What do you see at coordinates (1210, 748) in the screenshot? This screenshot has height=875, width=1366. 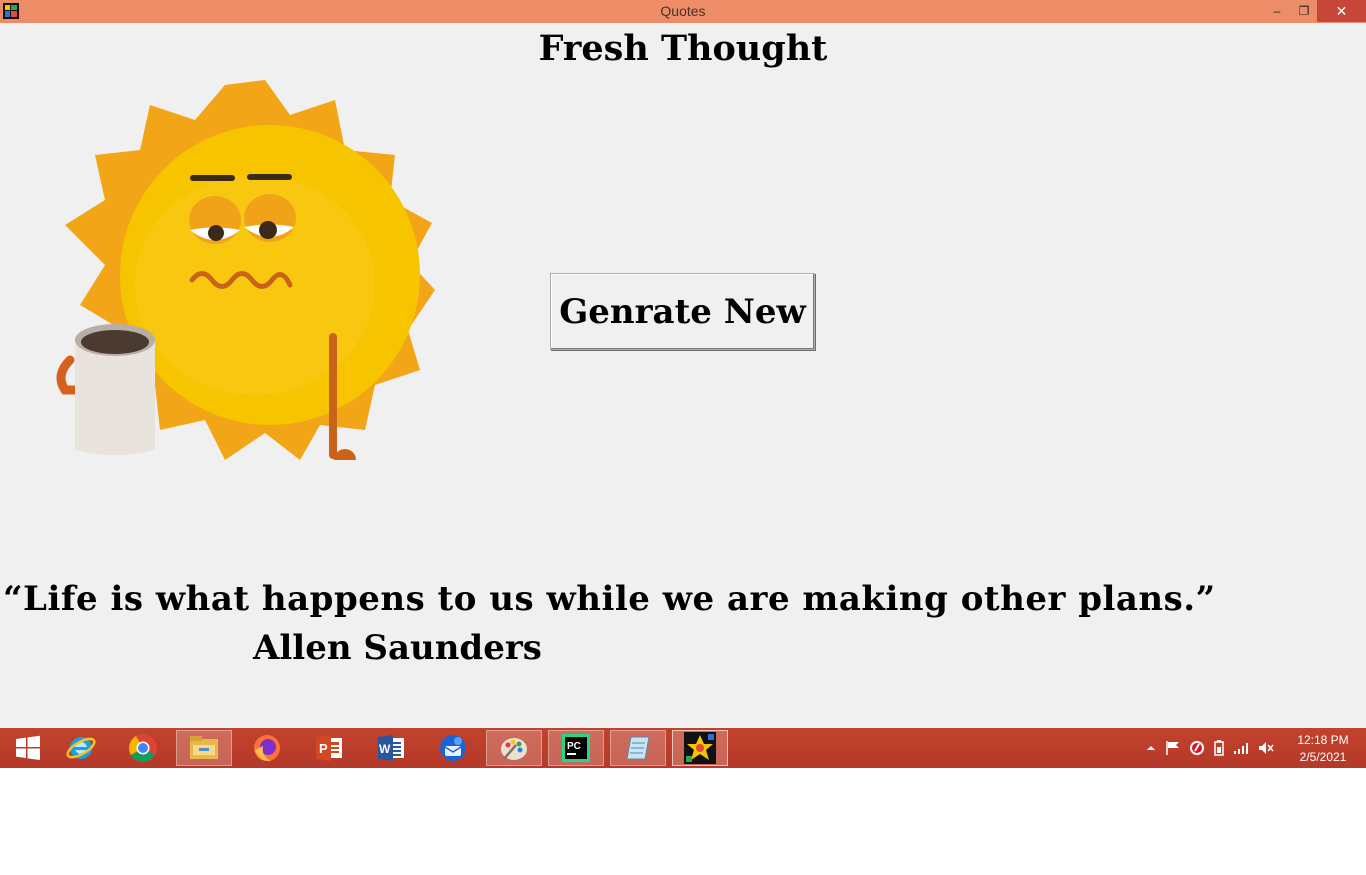 I see `system-tray` at bounding box center [1210, 748].